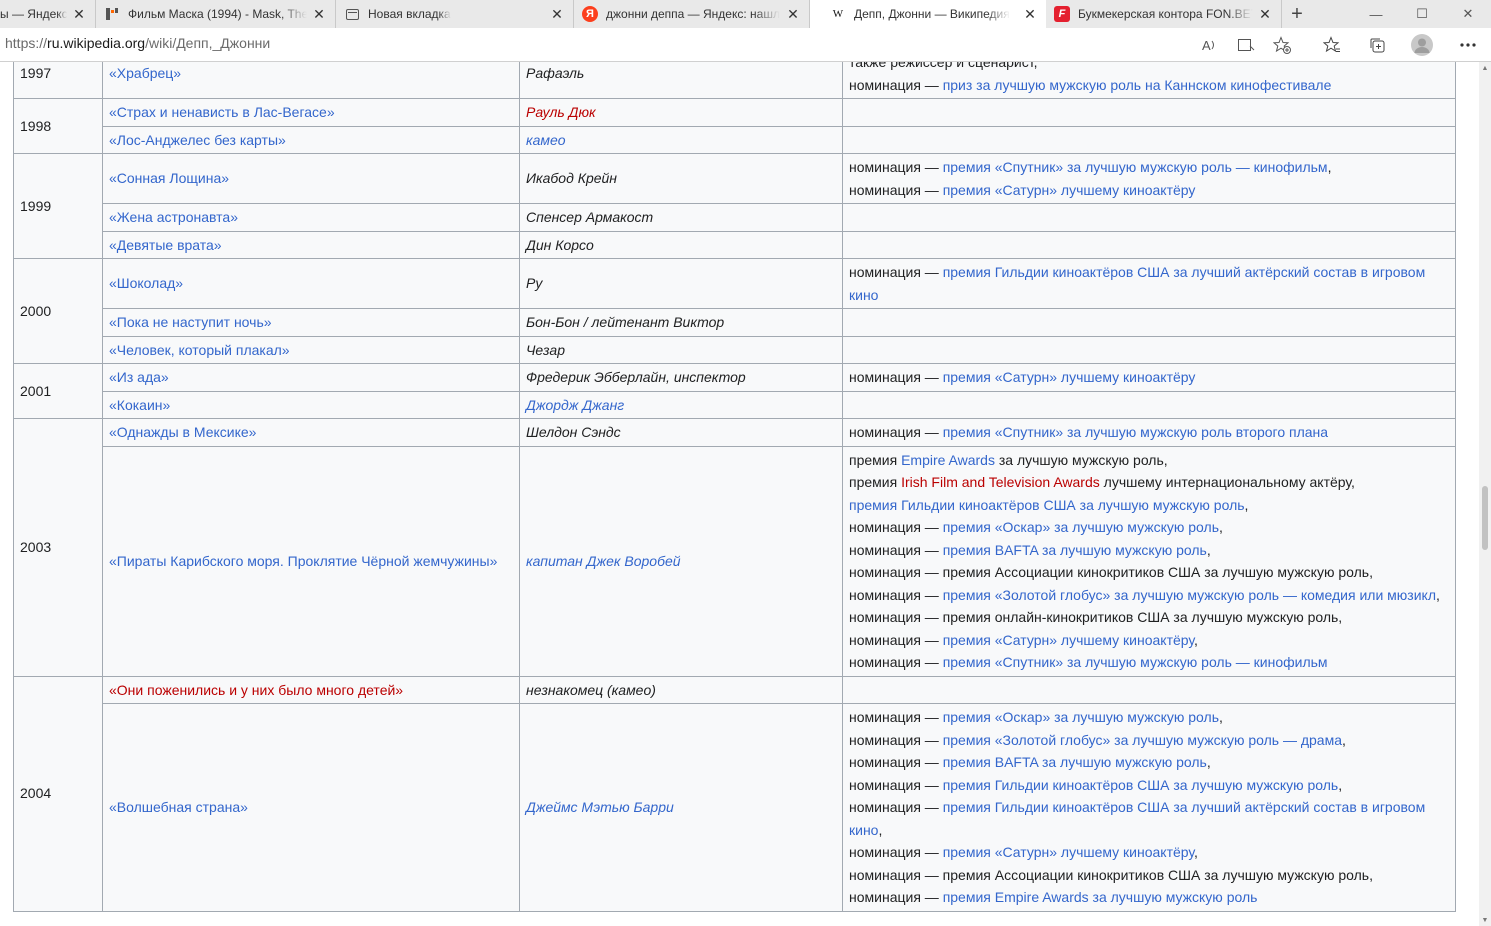  What do you see at coordinates (1485, 920) in the screenshot?
I see `scroll-down-arrow-icon: ▼` at bounding box center [1485, 920].